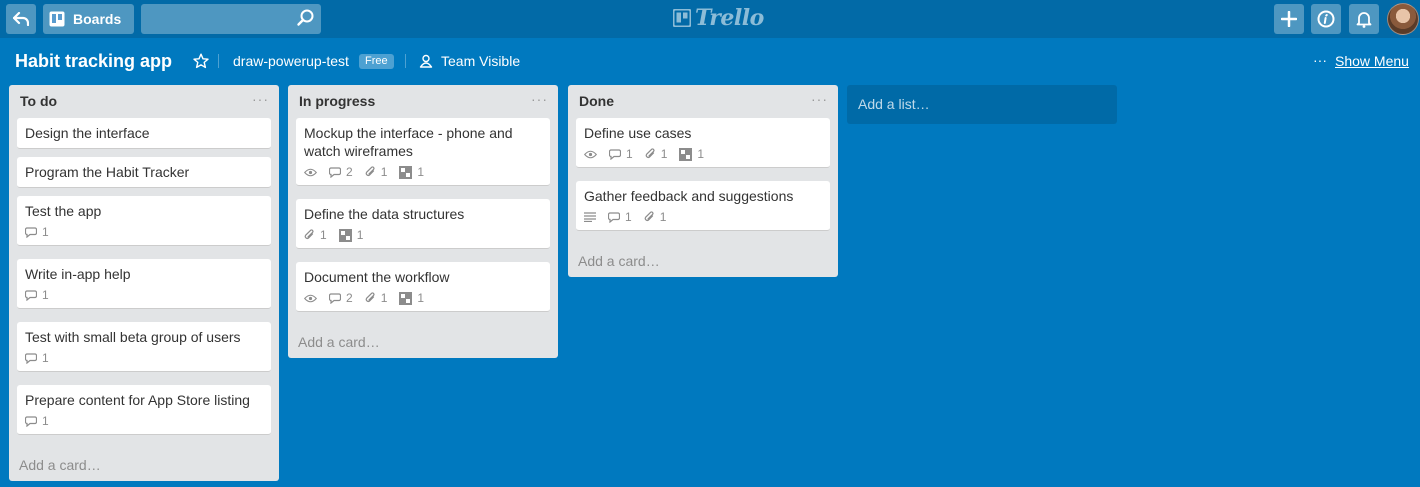  What do you see at coordinates (291, 61) in the screenshot?
I see `org-name: draw-powerup-test` at bounding box center [291, 61].